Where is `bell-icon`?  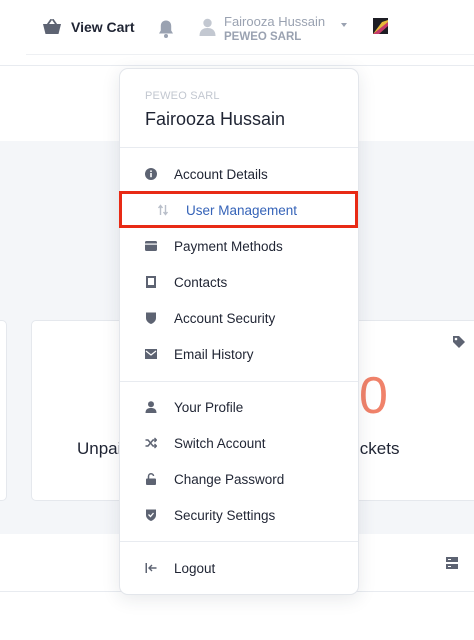
bell-icon is located at coordinates (166, 29).